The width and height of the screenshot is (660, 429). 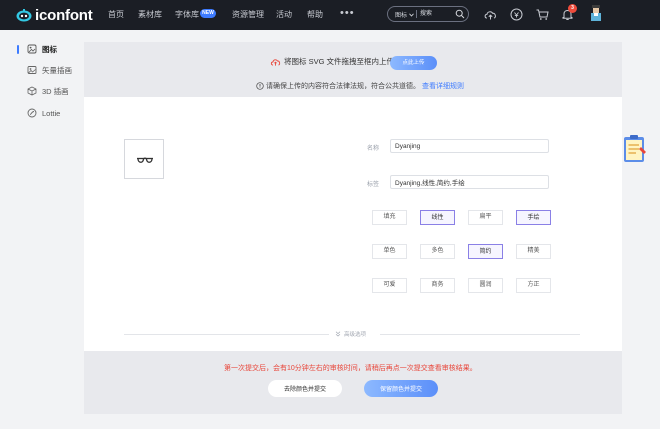 I want to click on nav-fonts: 字体库, so click(x=187, y=14).